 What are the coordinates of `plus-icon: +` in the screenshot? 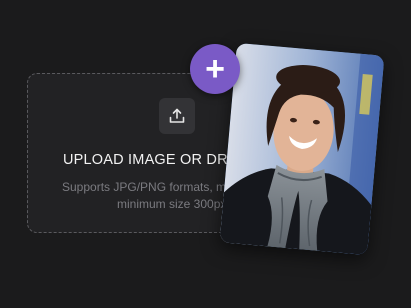 It's located at (215, 69).